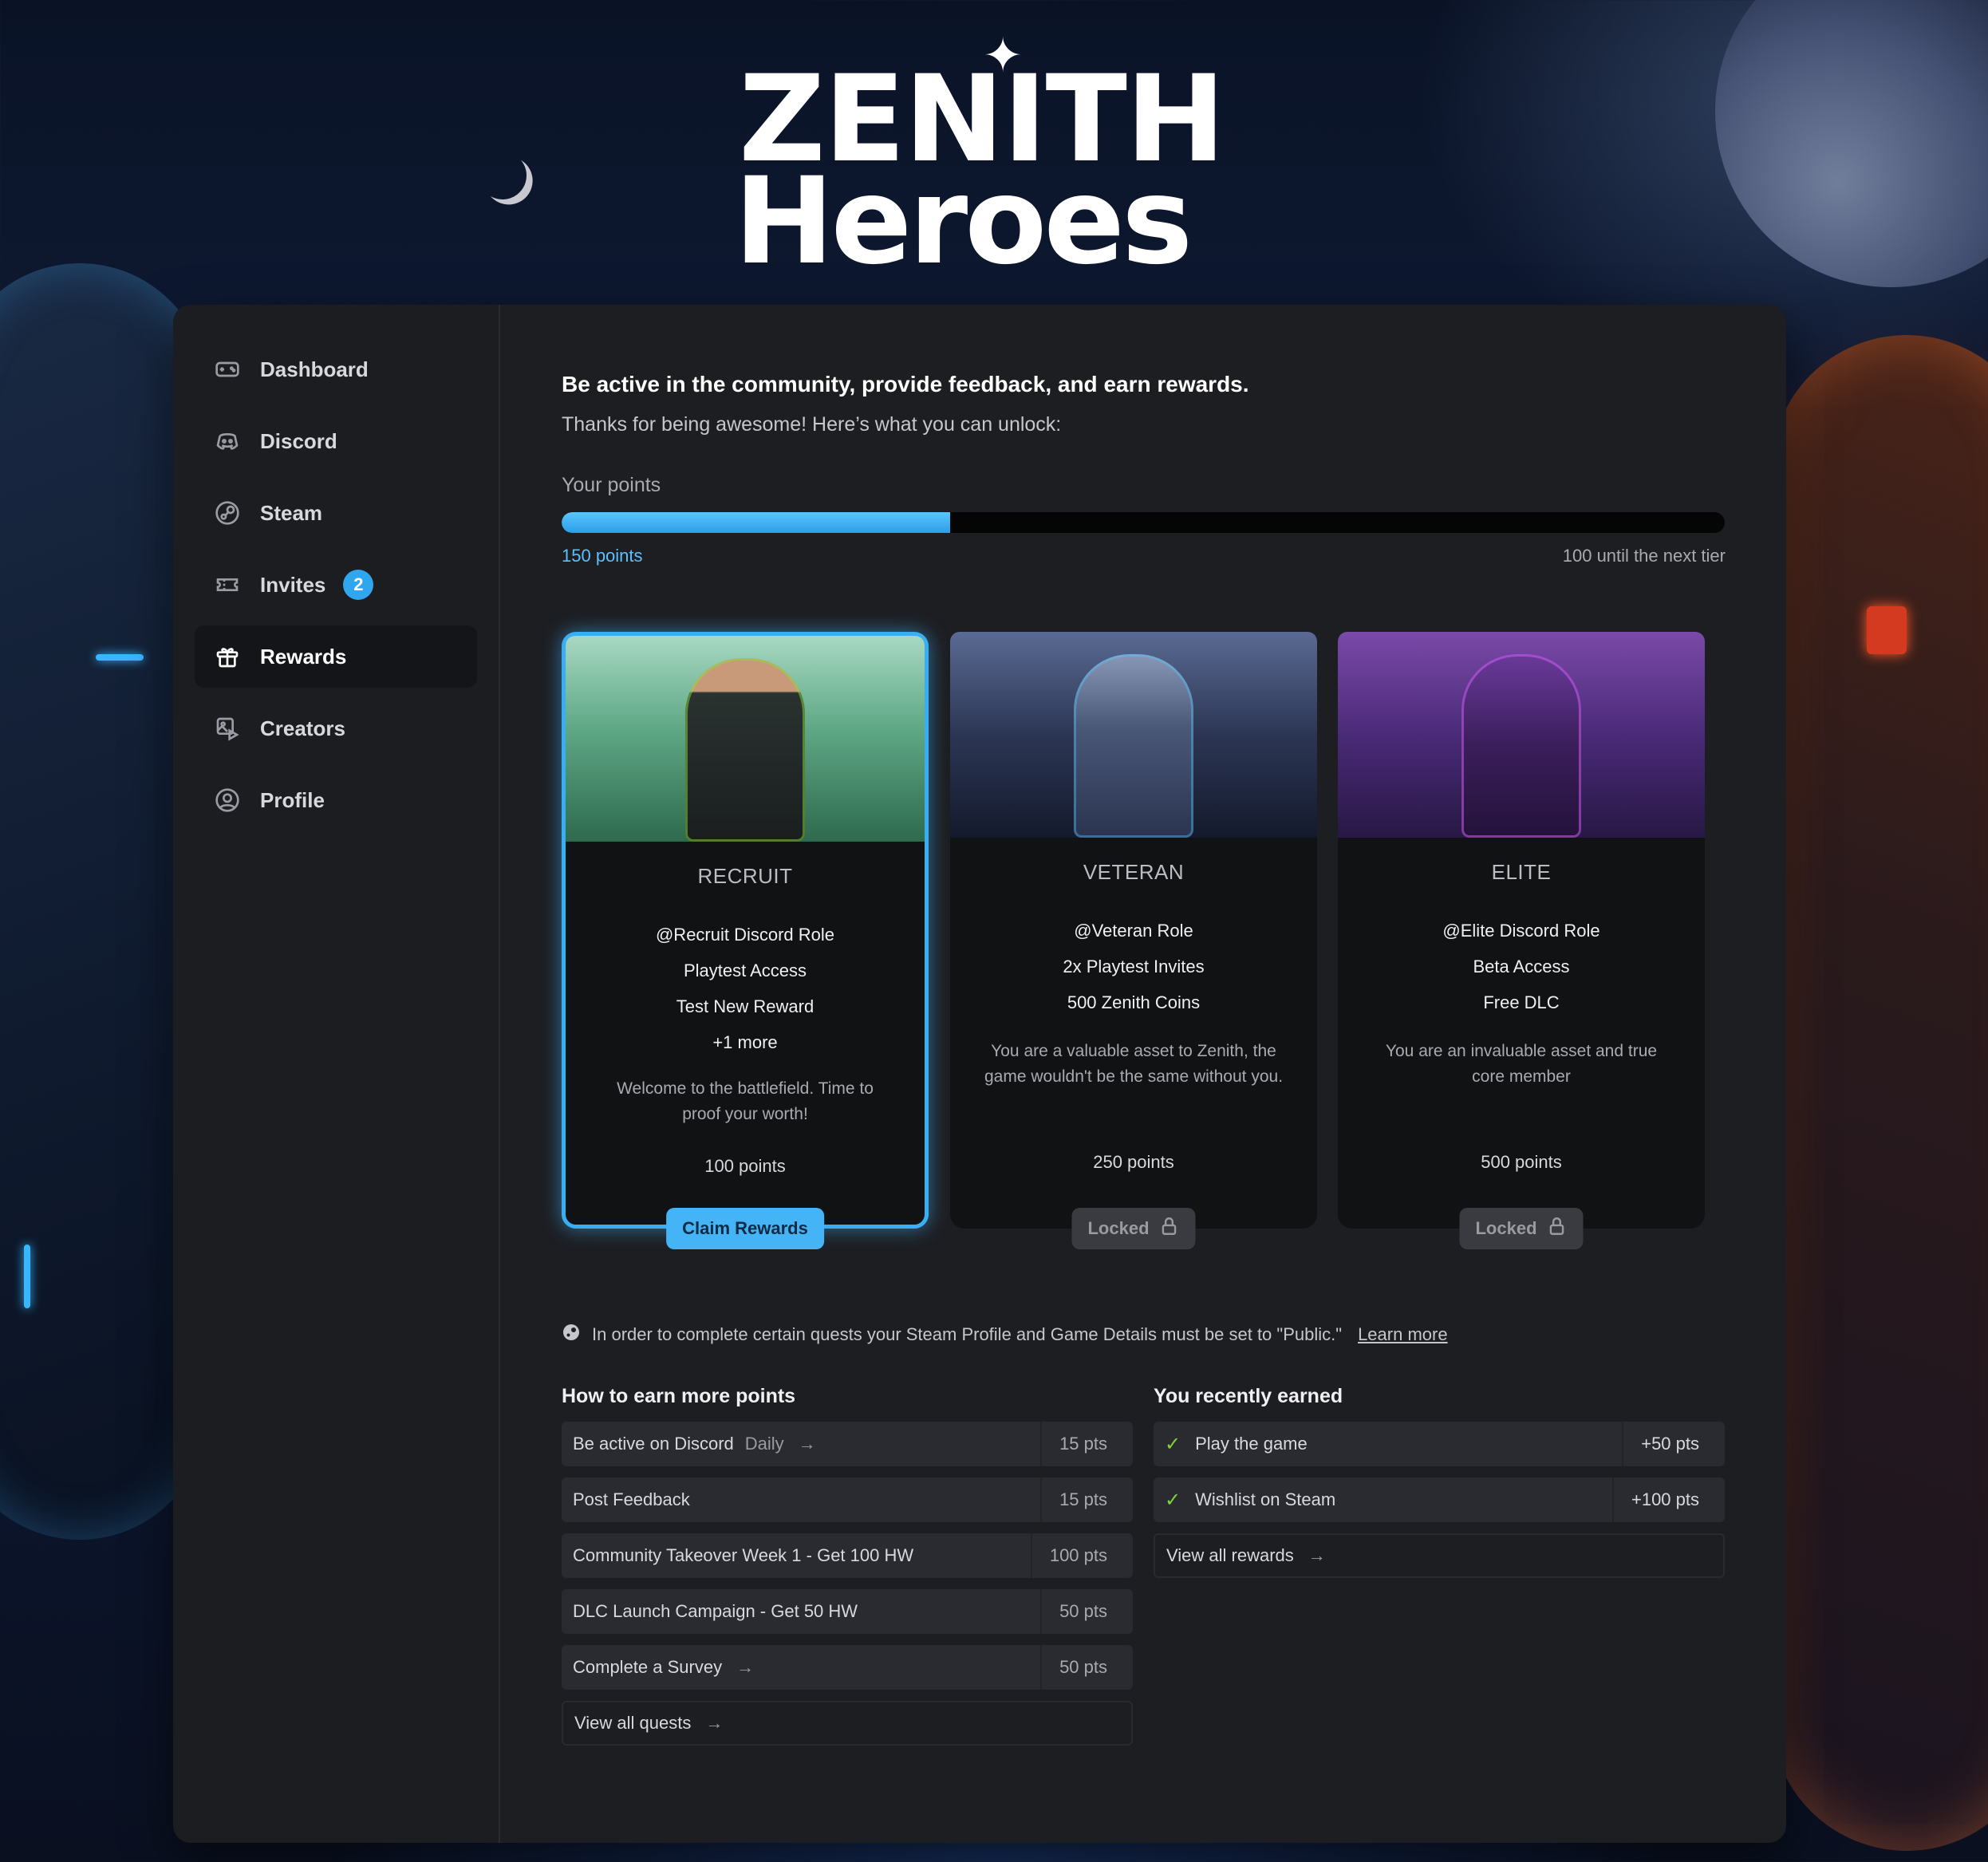 This screenshot has height=1862, width=1988. I want to click on tier-perk: Test New Reward, so click(745, 1006).